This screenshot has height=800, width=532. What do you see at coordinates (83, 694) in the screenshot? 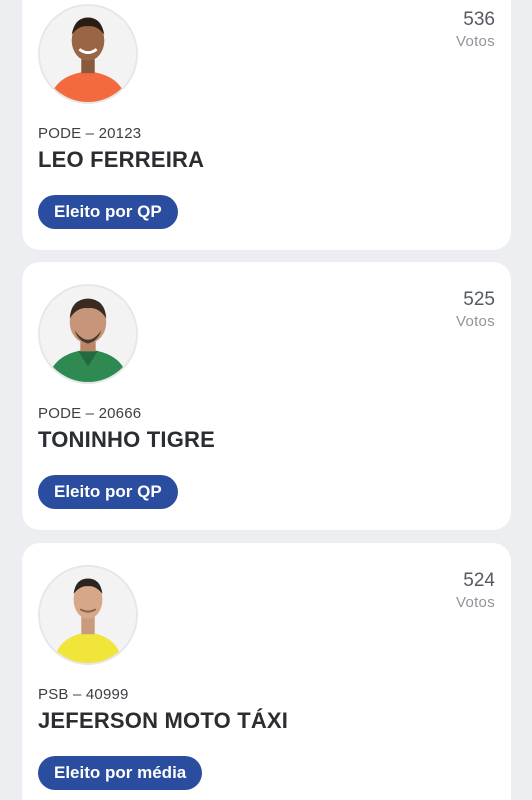
I see `party-and-number: PSB – 40999` at bounding box center [83, 694].